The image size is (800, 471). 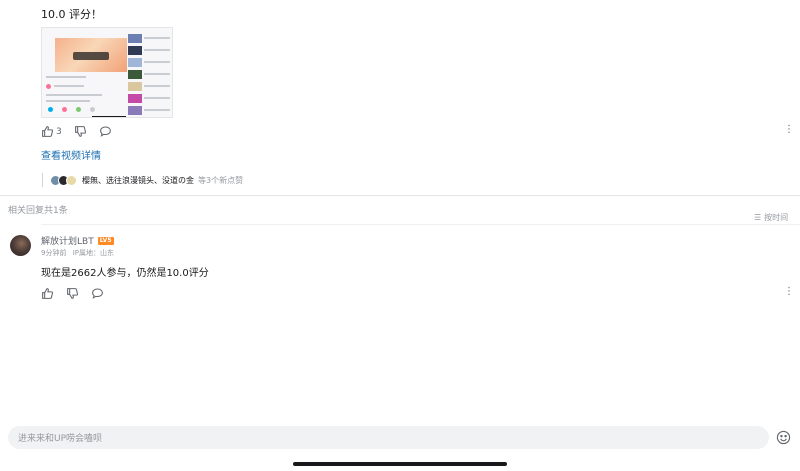 I want to click on level-badge: LV5, so click(x=105, y=240).